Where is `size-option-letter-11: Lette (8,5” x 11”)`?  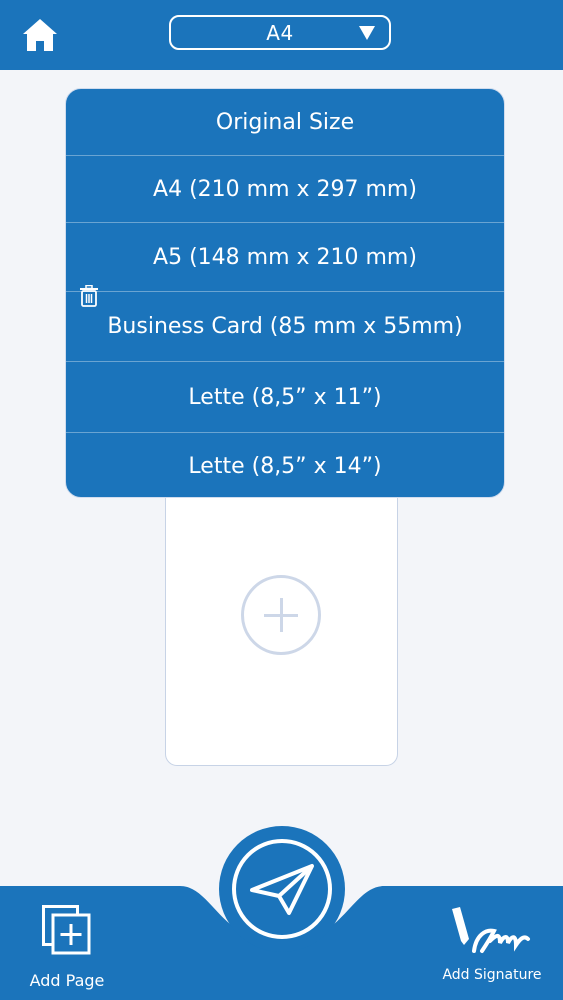
size-option-letter-11: Lette (8,5” x 11”) is located at coordinates (285, 397).